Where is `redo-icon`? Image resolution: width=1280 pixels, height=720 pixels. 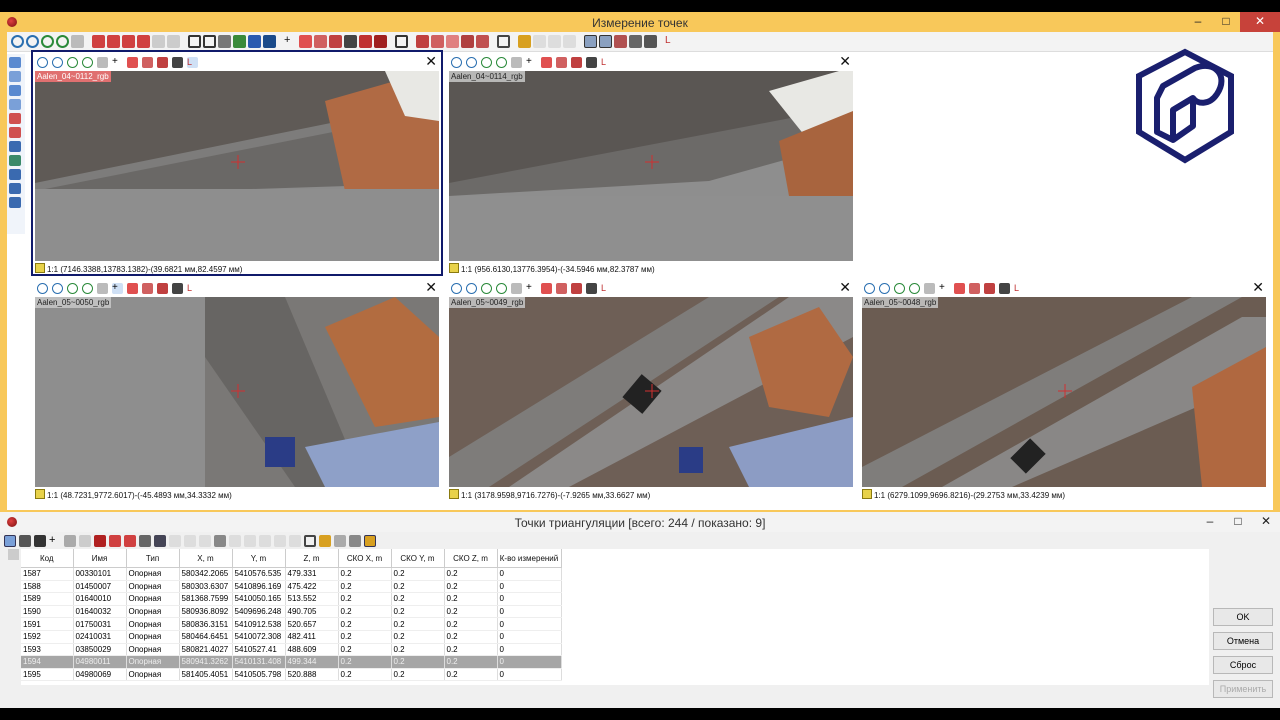 redo-icon is located at coordinates (173, 41).